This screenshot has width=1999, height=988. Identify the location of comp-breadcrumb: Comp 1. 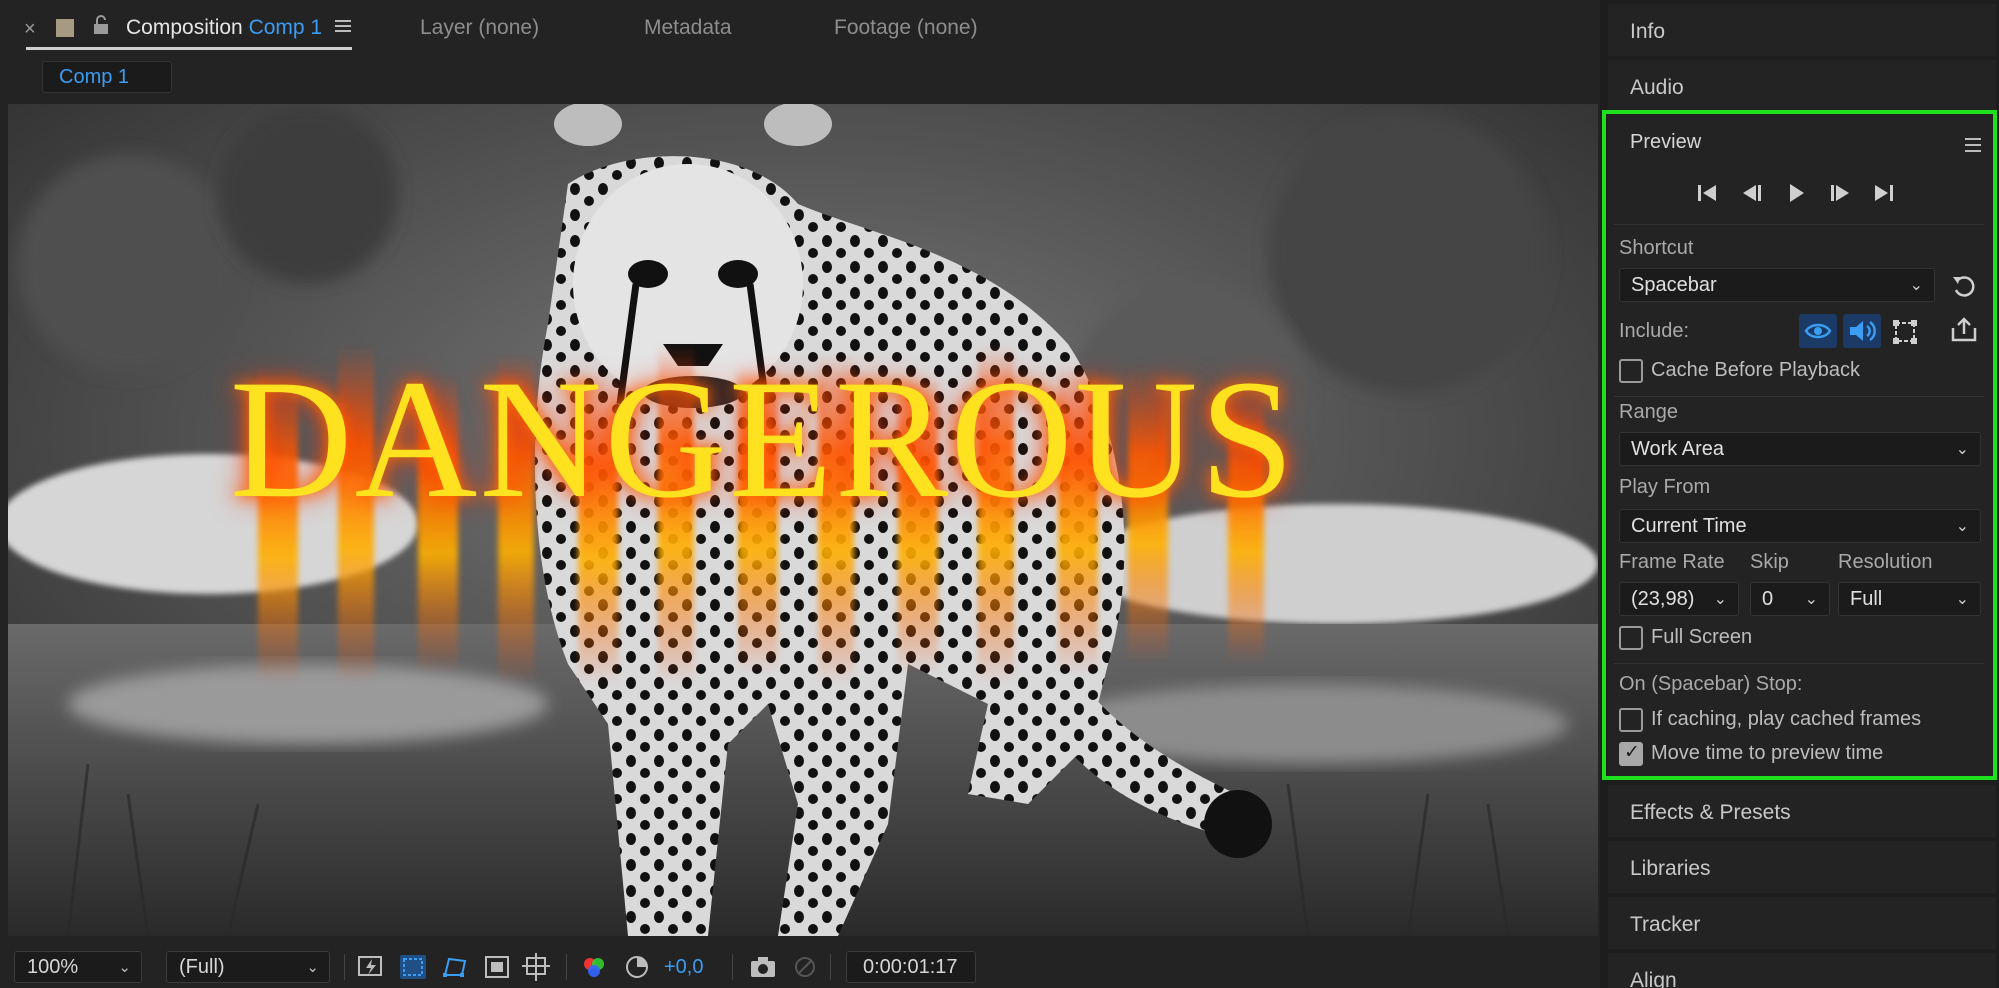
(107, 77).